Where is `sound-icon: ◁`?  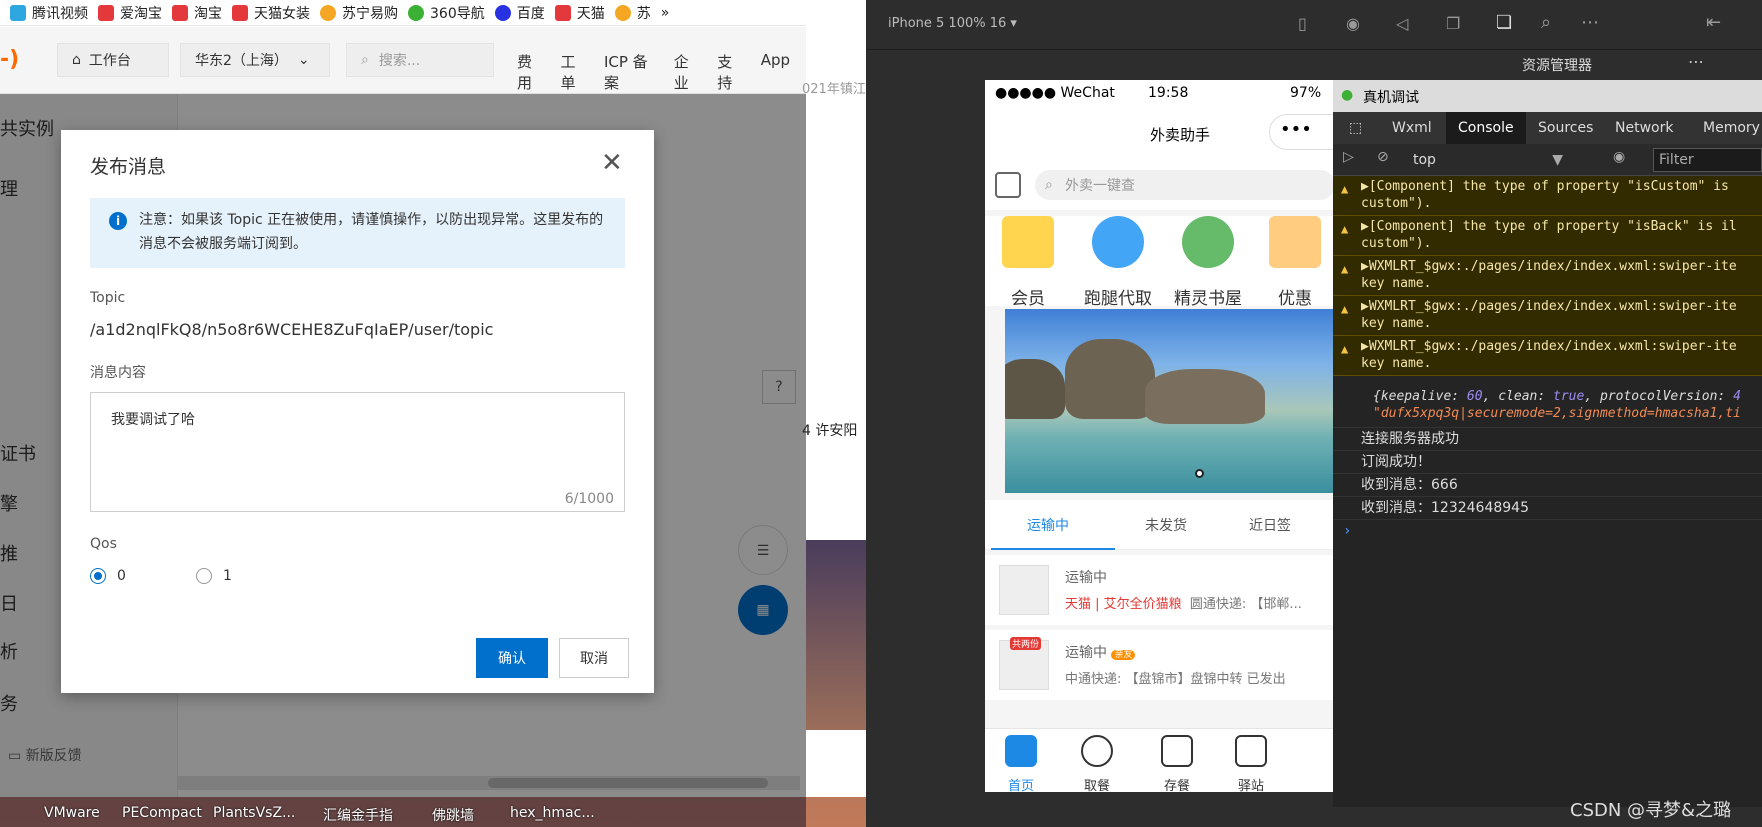 sound-icon: ◁ is located at coordinates (1402, 23).